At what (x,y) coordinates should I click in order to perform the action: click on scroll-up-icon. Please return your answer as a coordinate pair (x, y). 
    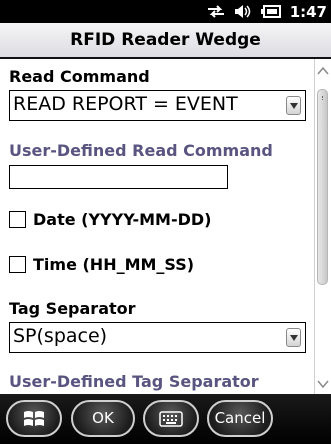
    Looking at the image, I should click on (323, 70).